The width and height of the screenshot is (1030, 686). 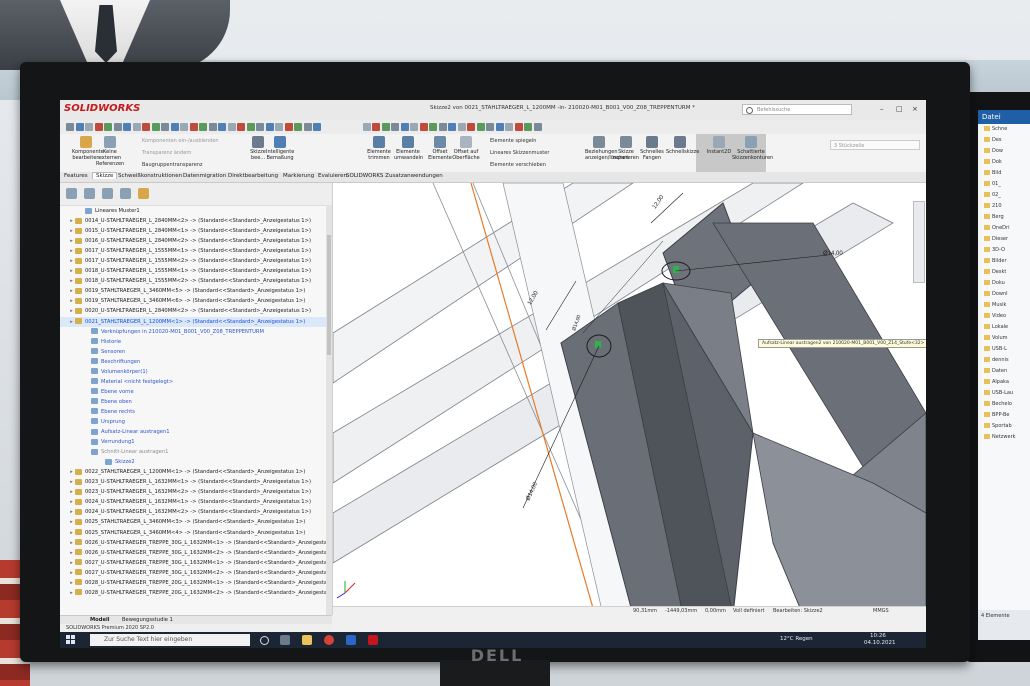 I want to click on configuration-icon, so click(x=107, y=193).